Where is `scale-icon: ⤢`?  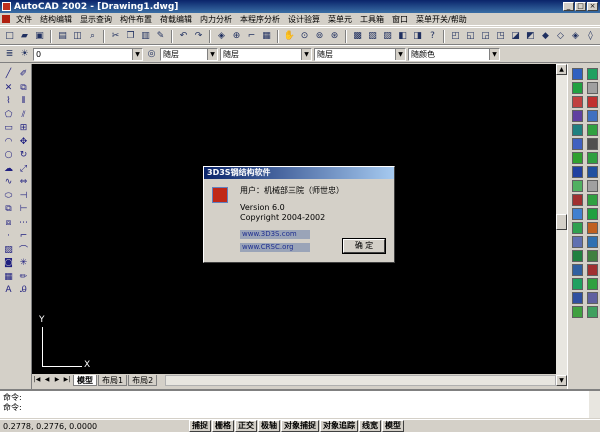
scale-icon: ⤢ is located at coordinates (23, 169).